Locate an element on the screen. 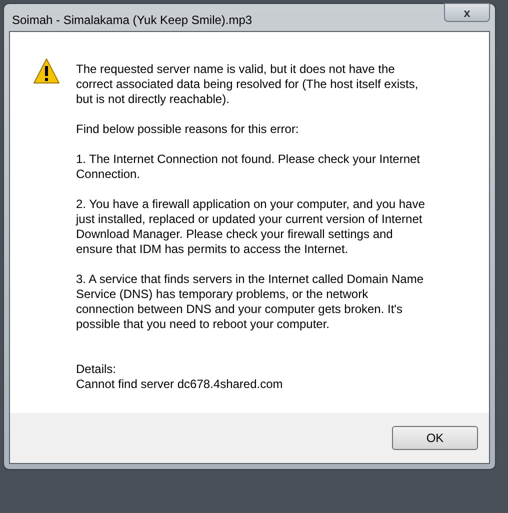 This screenshot has width=508, height=513. window-title: Soimah - Simalakama (Yuk Keep Smile).mp3 is located at coordinates (132, 20).